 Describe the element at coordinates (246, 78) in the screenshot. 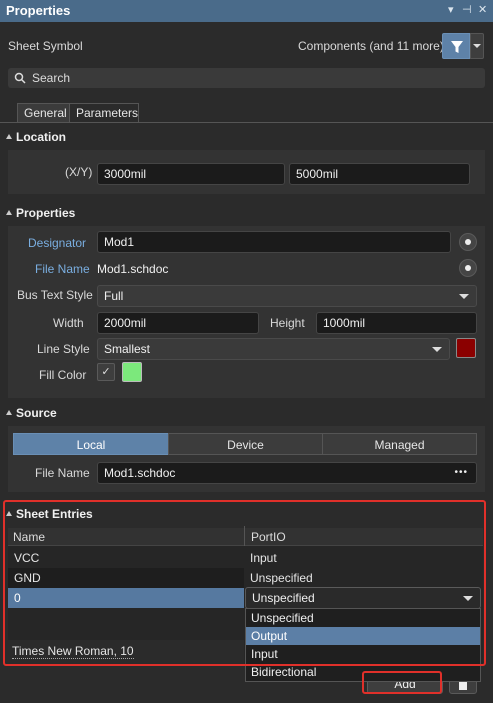

I see `search-input: Search` at that location.